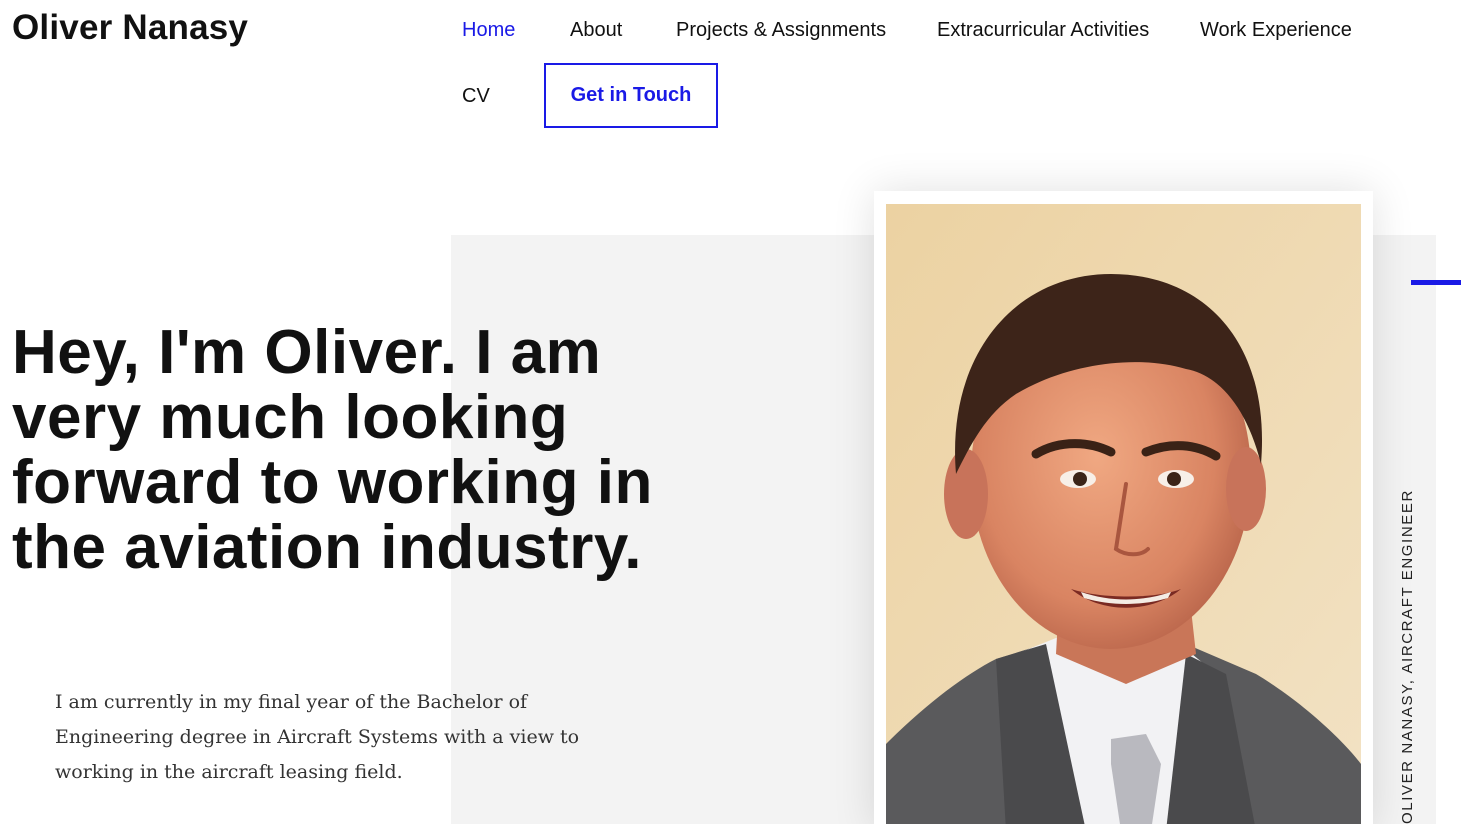 This screenshot has height=824, width=1481. What do you see at coordinates (631, 95) in the screenshot?
I see `get-in-touch-button: Get in Touch` at bounding box center [631, 95].